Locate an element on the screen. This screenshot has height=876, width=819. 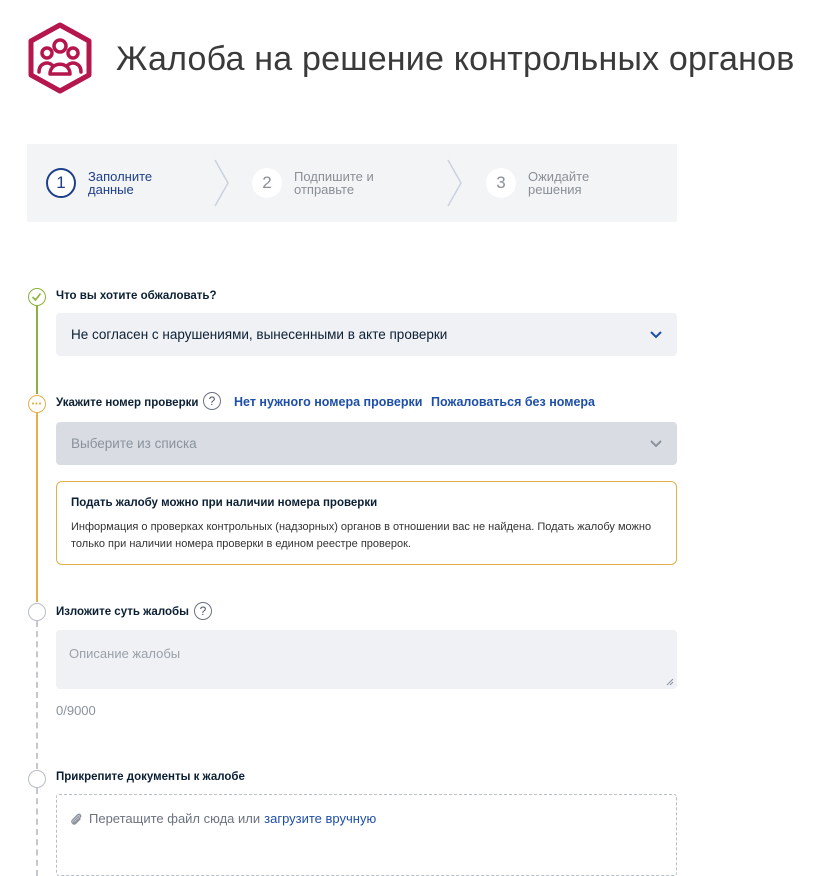
complain-without-number-link: Пожаловаться без номера is located at coordinates (513, 402).